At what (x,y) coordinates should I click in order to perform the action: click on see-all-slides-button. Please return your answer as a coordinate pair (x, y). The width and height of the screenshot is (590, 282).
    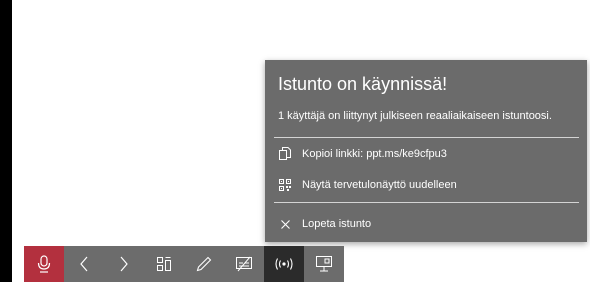
    Looking at the image, I should click on (164, 264).